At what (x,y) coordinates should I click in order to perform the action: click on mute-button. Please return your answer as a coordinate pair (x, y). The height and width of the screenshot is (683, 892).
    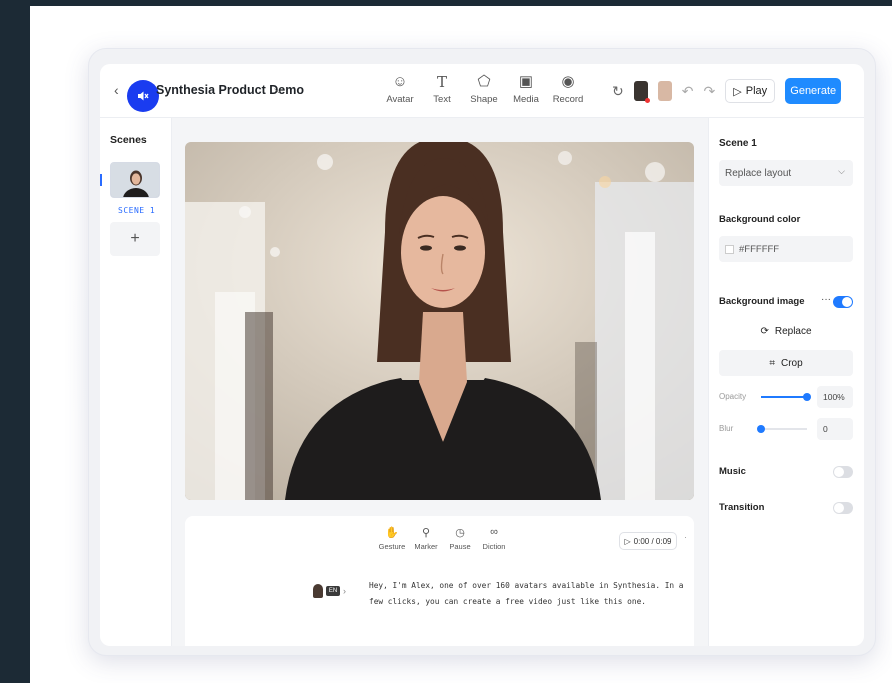
    Looking at the image, I should click on (143, 96).